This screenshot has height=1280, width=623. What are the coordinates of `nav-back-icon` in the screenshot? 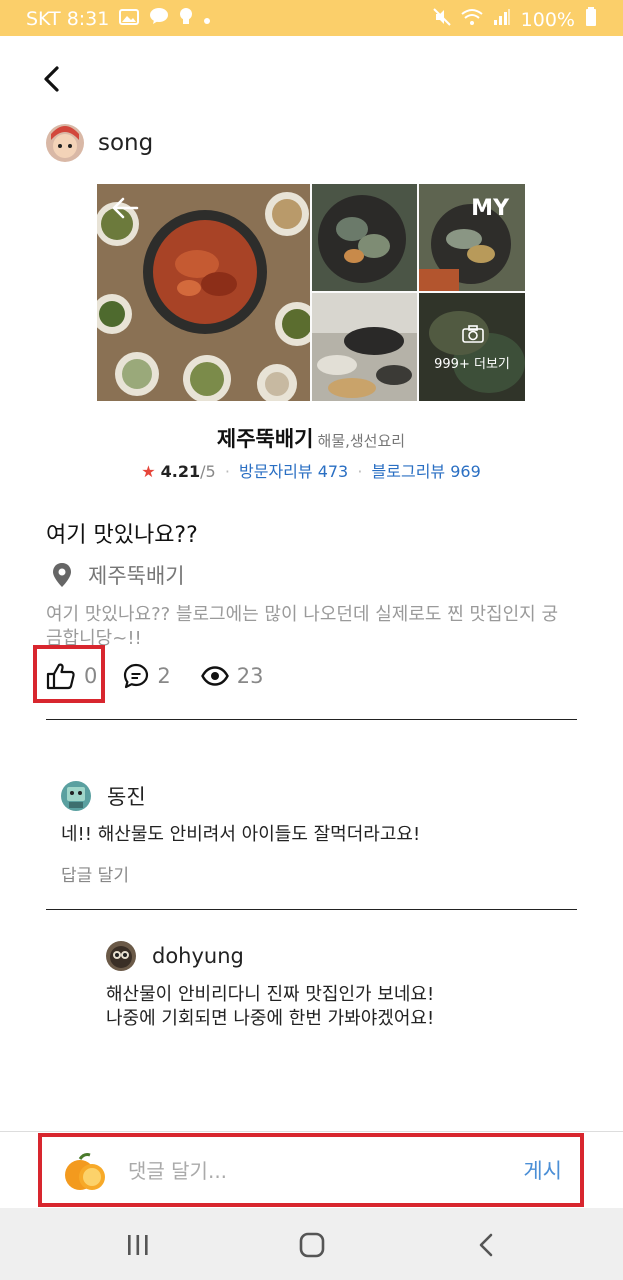 It's located at (486, 1245).